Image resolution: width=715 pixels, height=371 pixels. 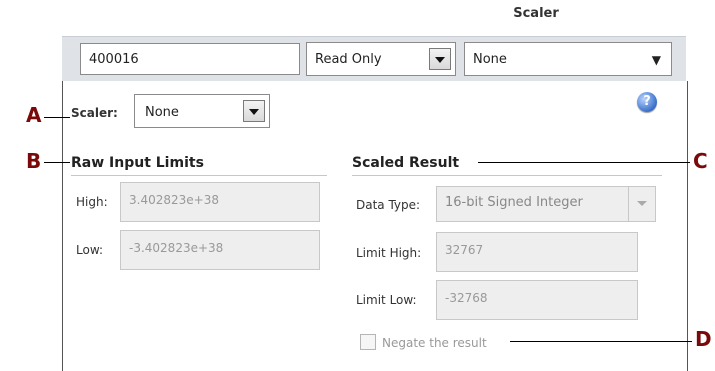 What do you see at coordinates (700, 161) in the screenshot?
I see `callout-c: C` at bounding box center [700, 161].